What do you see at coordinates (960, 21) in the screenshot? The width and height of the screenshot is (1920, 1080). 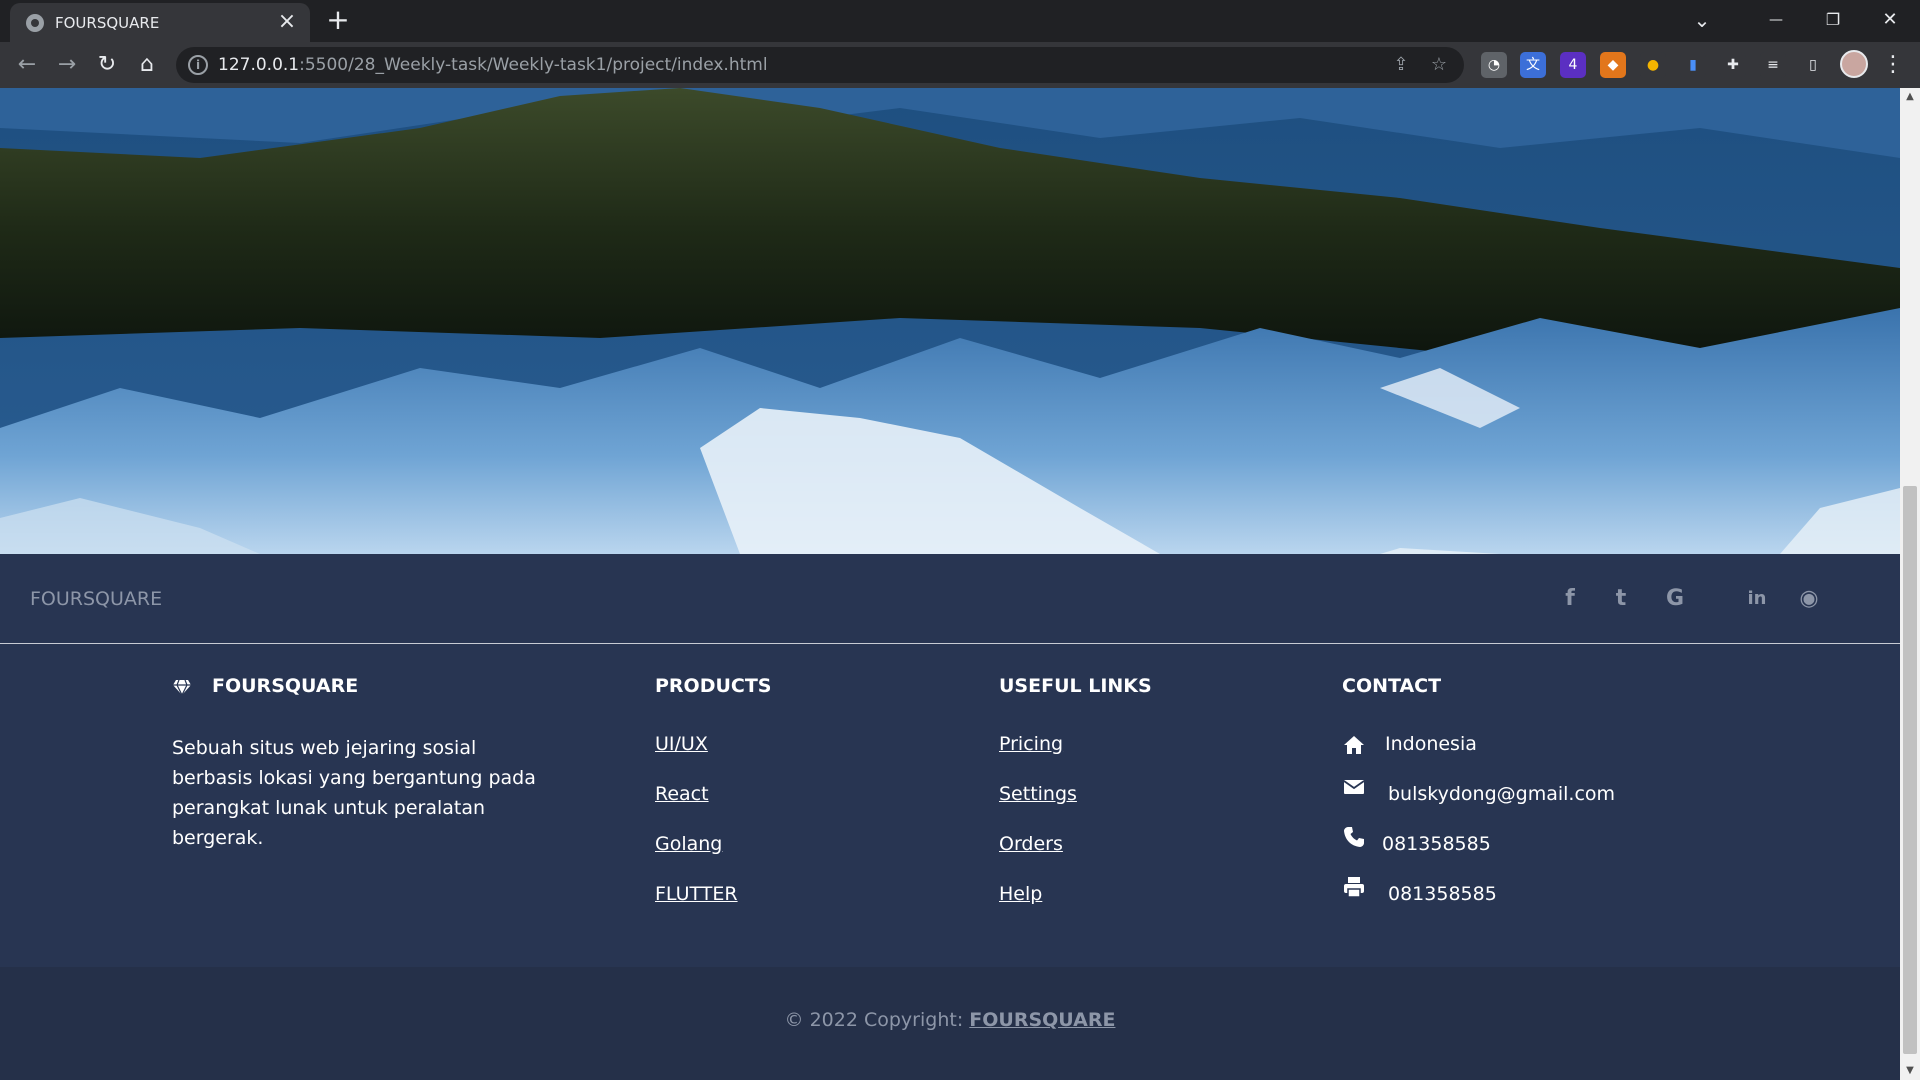 I see `tab-strip: FOURSQUARE × + ⌄ — ❐ ✕` at bounding box center [960, 21].